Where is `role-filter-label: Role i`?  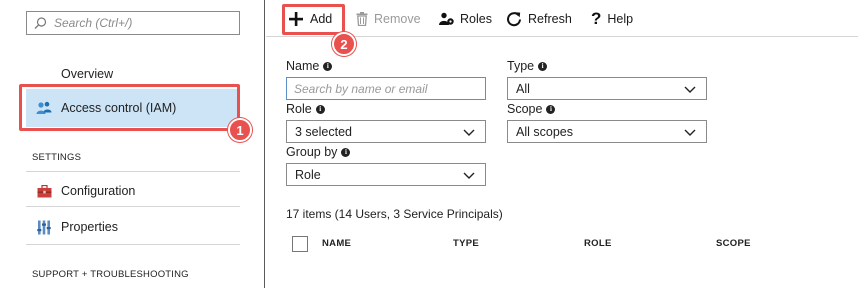
role-filter-label: Role i is located at coordinates (305, 109).